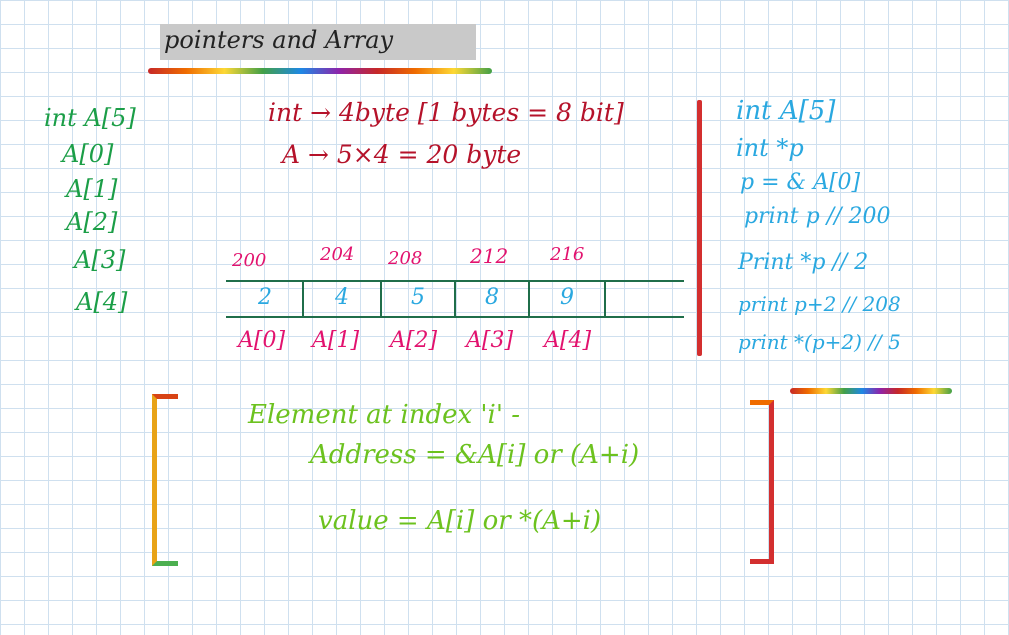  I want to click on index-label: A[1], so click(336, 340).